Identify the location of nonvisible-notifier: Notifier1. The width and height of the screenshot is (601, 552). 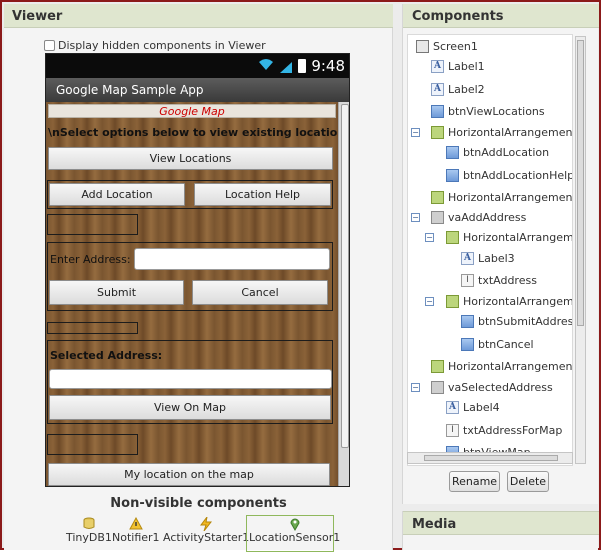
(136, 530).